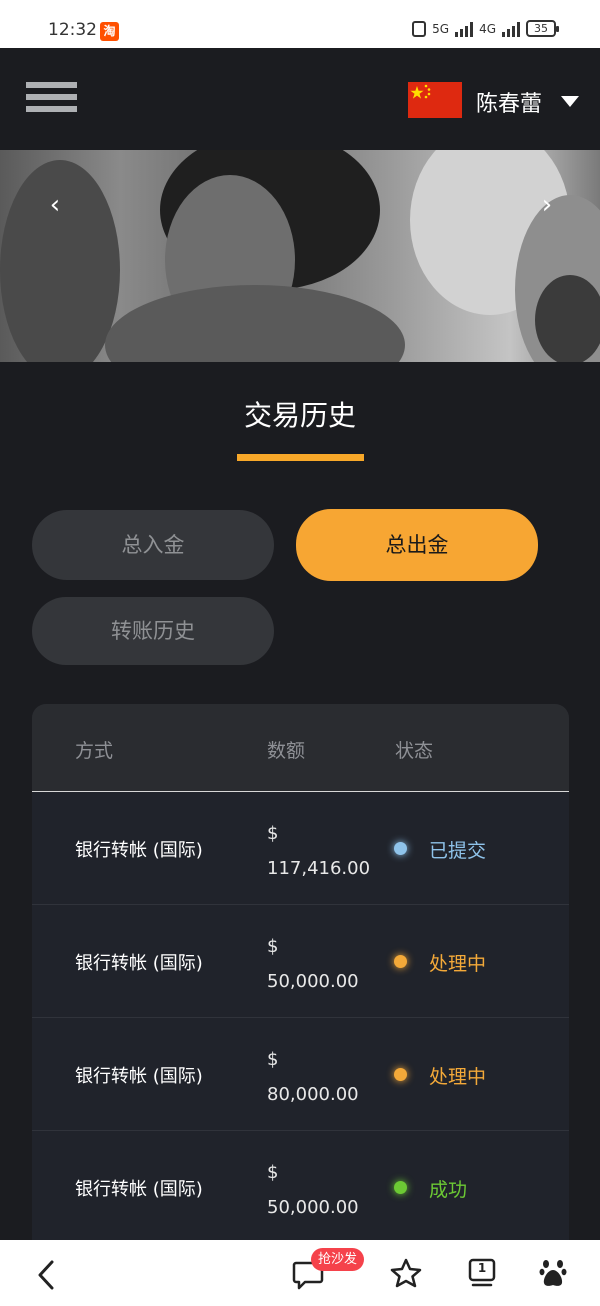 This screenshot has height=1306, width=600. I want to click on back-icon, so click(46, 1275).